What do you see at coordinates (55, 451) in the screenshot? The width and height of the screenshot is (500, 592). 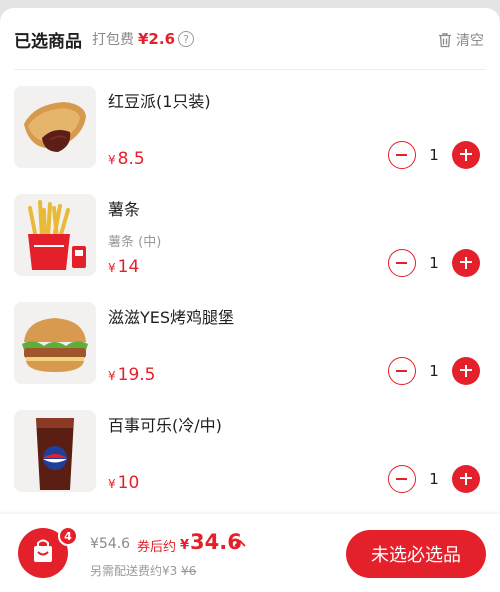 I see `pepsi-image` at bounding box center [55, 451].